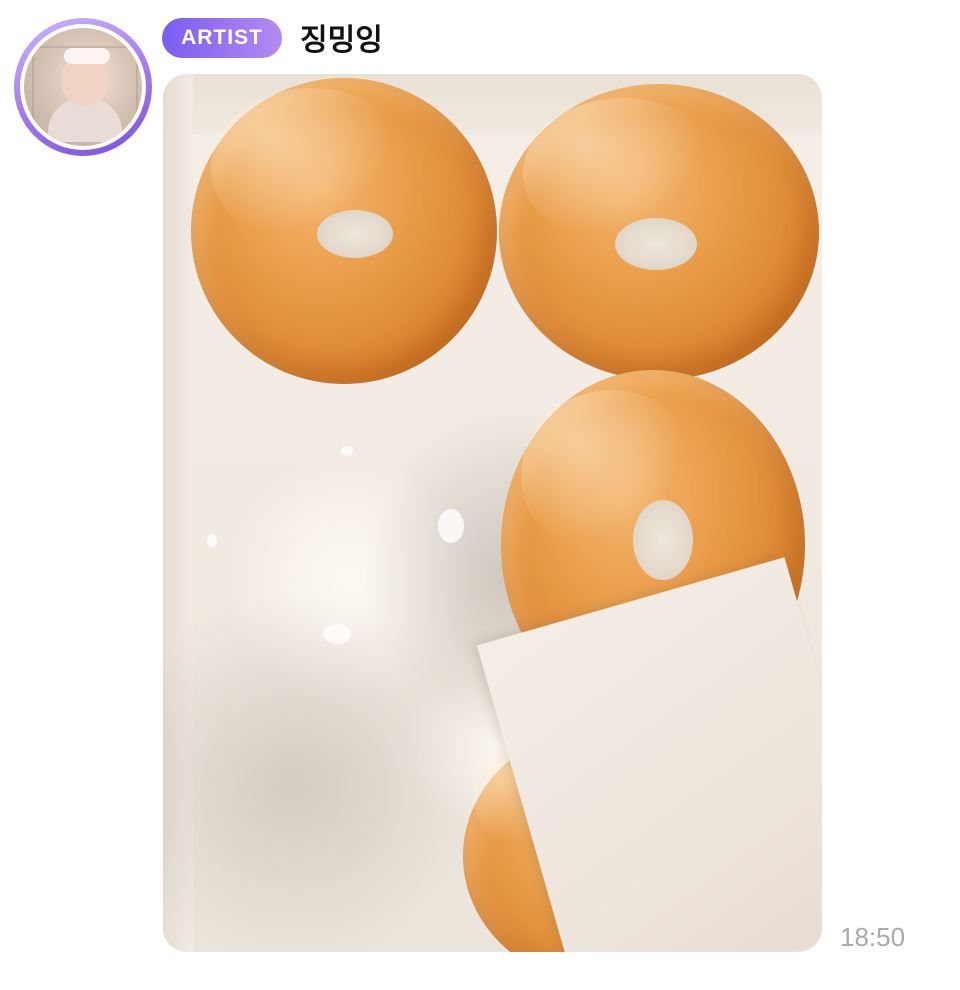  Describe the element at coordinates (341, 37) in the screenshot. I see `sender-name: 징밍잉` at that location.